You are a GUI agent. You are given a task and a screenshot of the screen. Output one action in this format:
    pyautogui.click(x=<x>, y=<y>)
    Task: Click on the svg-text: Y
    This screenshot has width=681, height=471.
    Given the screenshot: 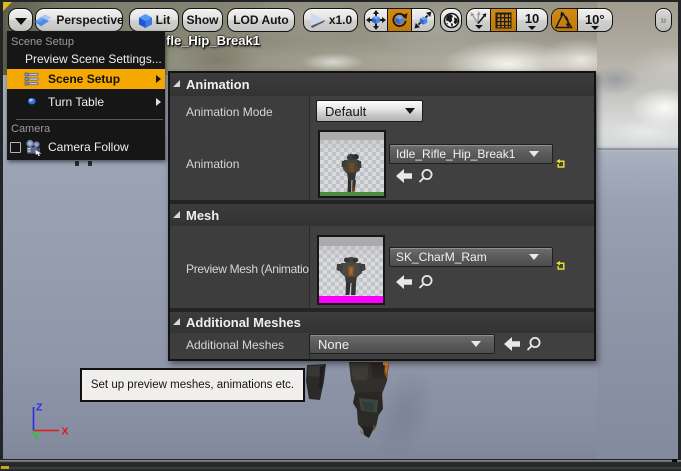 What is the action you would take?
    pyautogui.click(x=36, y=436)
    